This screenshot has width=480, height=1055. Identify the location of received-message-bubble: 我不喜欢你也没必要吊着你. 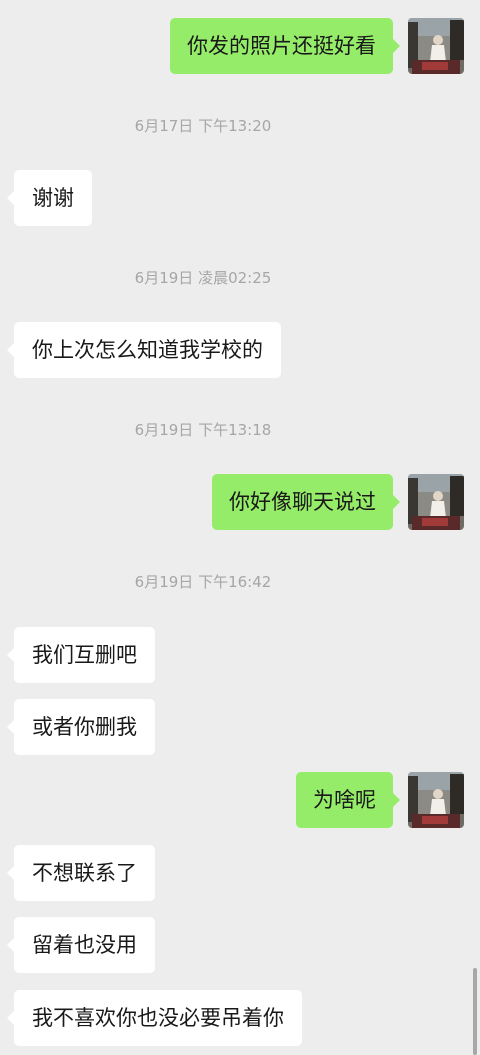
(154, 1018).